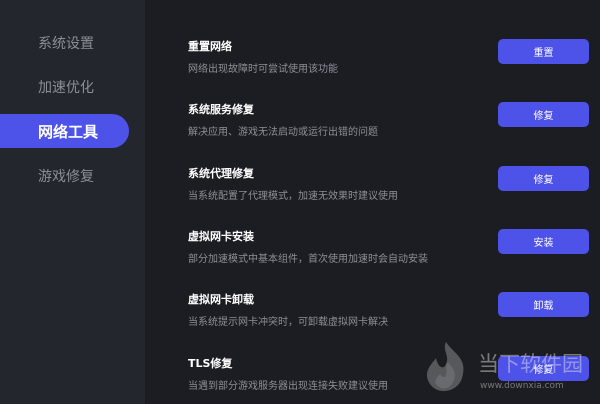 Image resolution: width=600 pixels, height=404 pixels. What do you see at coordinates (543, 368) in the screenshot?
I see `repair-tls-button: 修复` at bounding box center [543, 368].